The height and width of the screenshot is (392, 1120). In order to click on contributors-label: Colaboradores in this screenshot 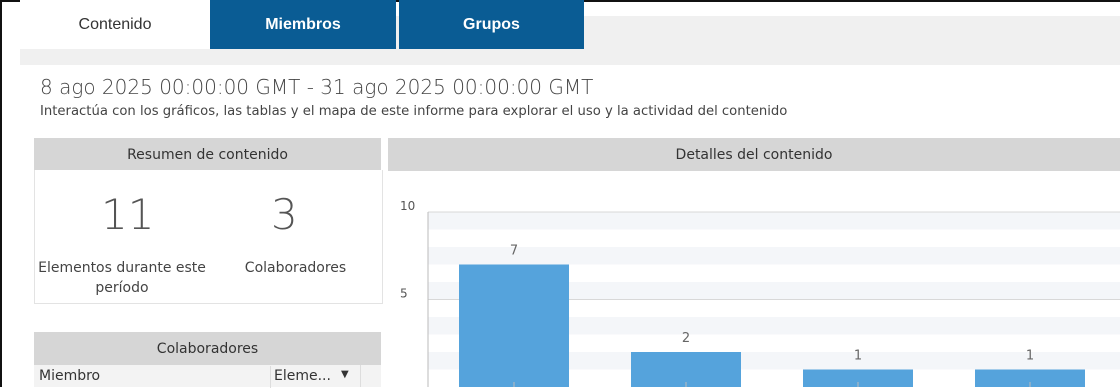, I will do `click(295, 268)`.